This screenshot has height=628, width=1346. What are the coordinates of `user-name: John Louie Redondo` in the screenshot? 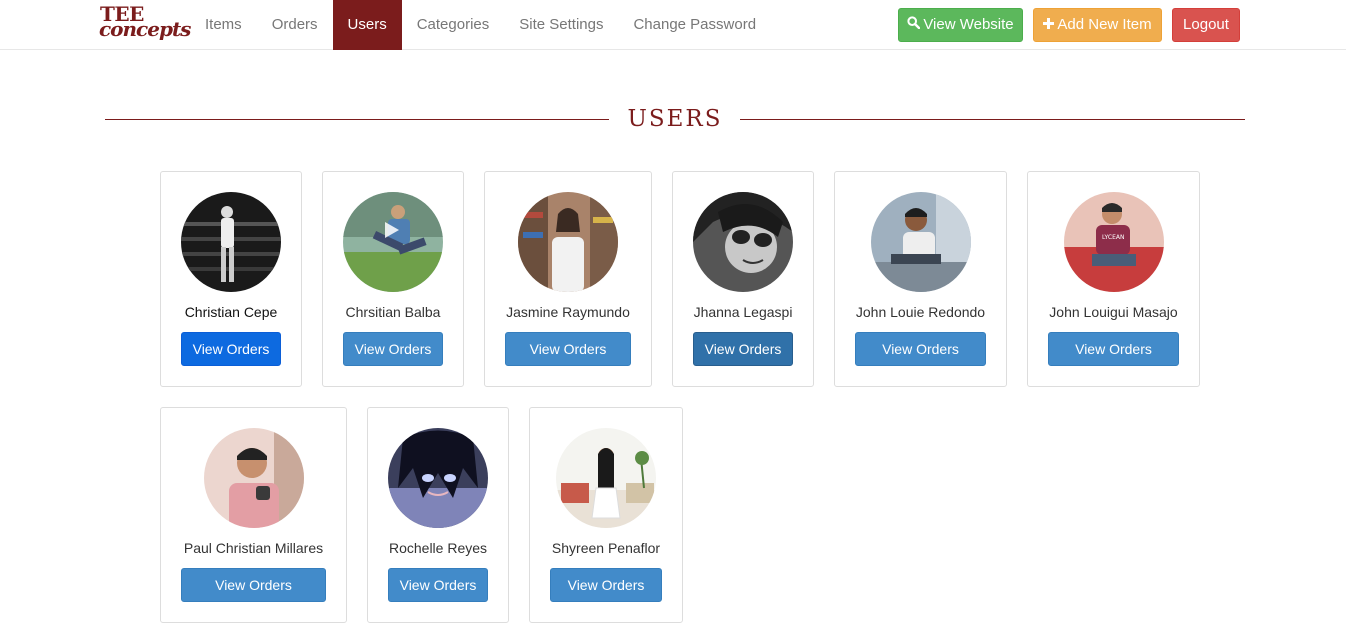 It's located at (920, 312).